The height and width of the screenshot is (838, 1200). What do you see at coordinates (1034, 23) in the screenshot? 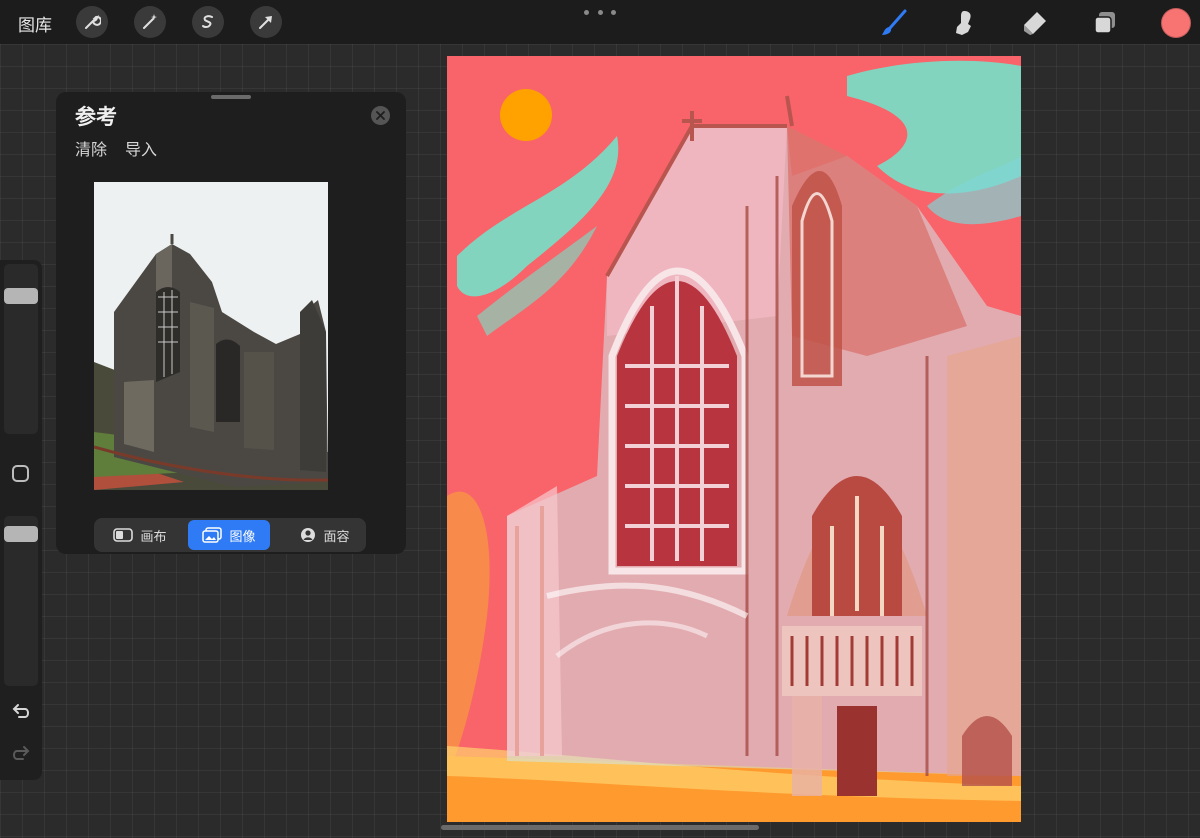
I see `eraser-icon` at bounding box center [1034, 23].